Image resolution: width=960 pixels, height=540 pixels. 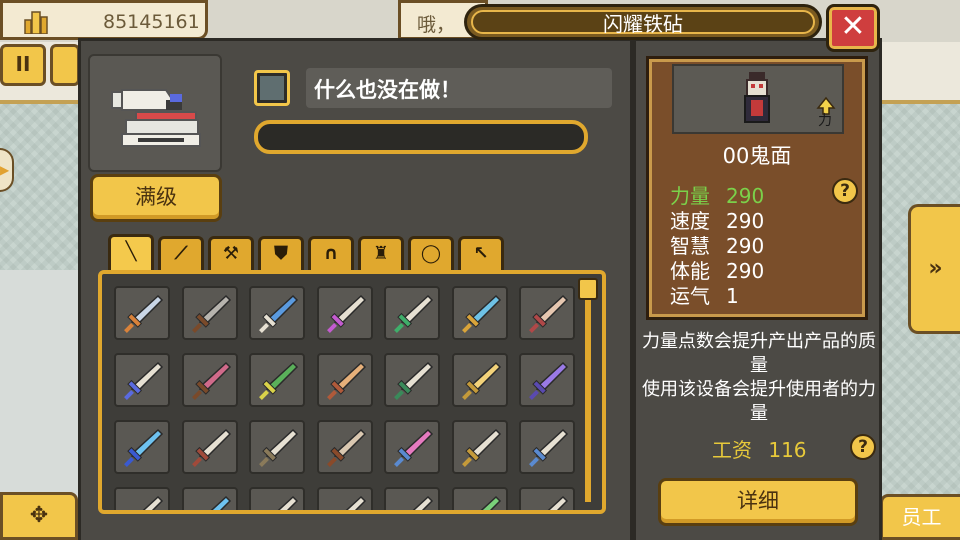 I want to click on worker-avatar-icon, so click(x=757, y=97).